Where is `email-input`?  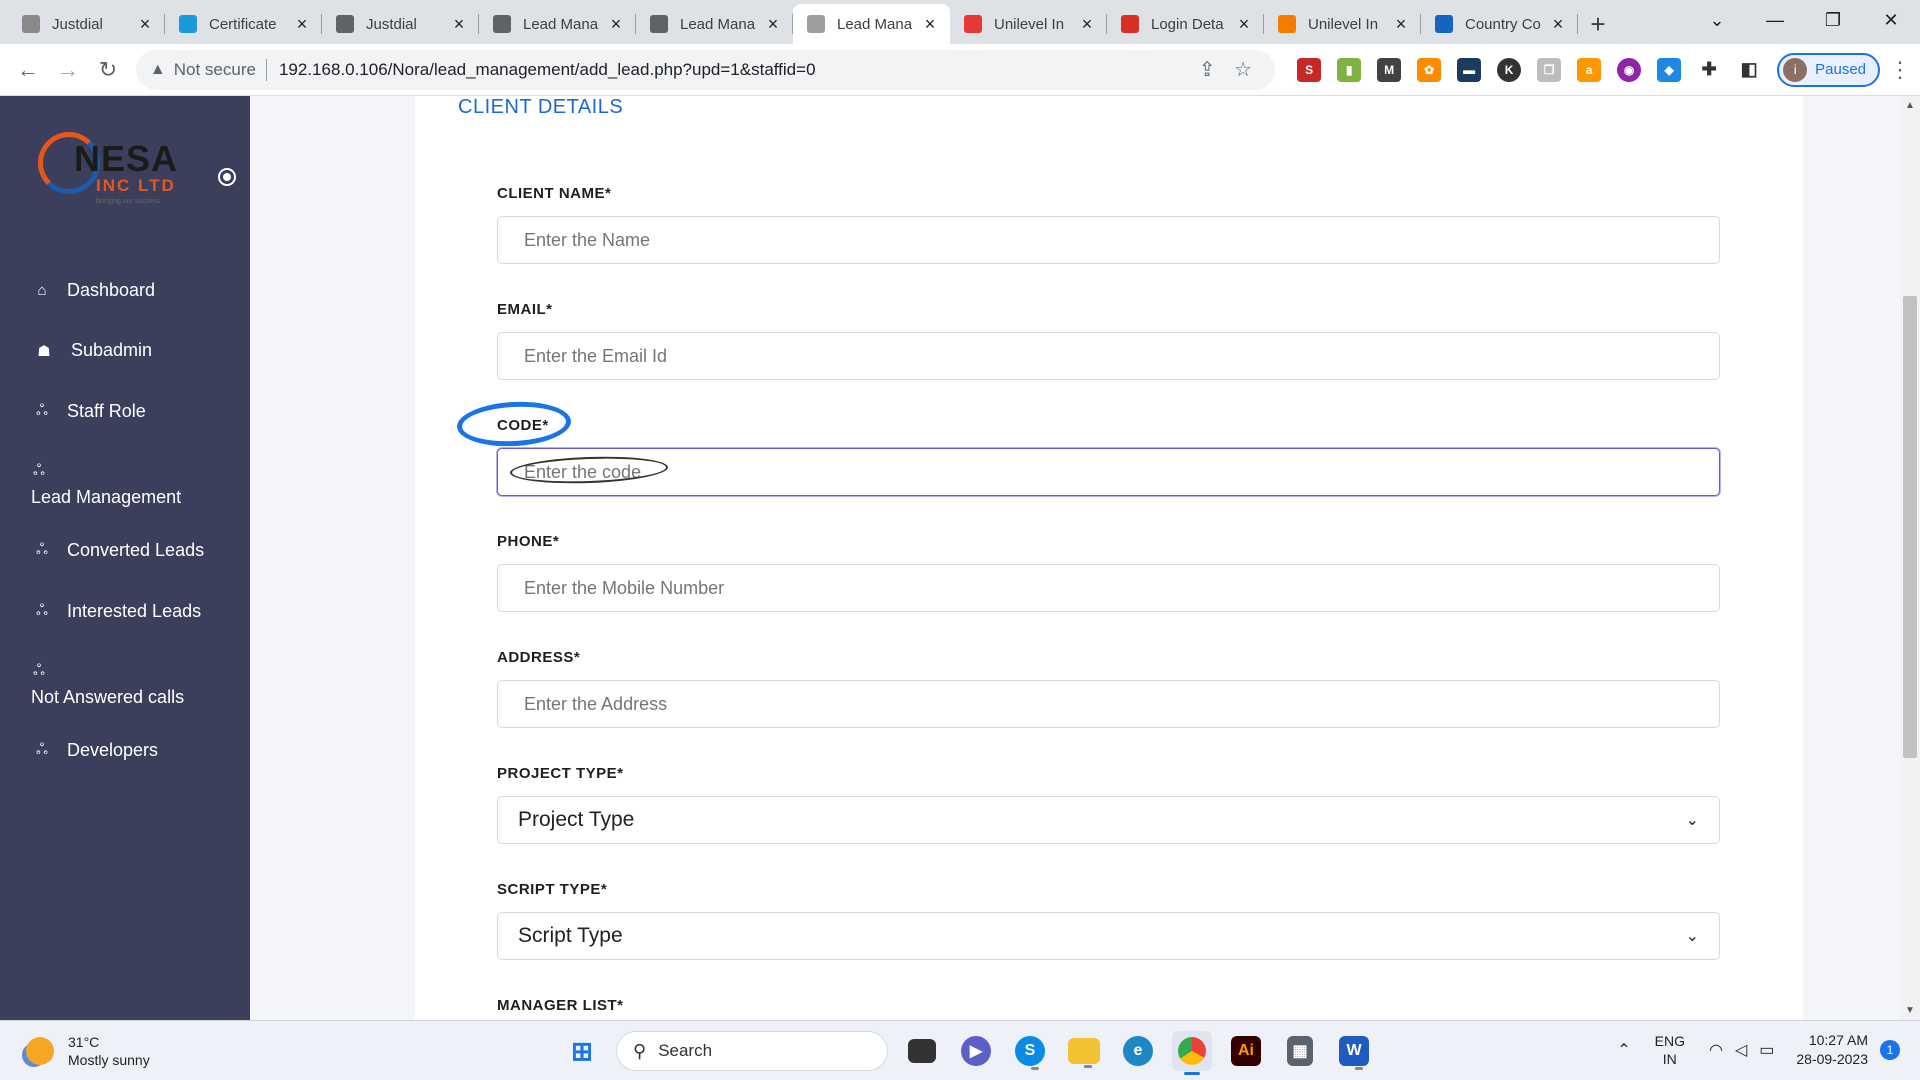 email-input is located at coordinates (1108, 356).